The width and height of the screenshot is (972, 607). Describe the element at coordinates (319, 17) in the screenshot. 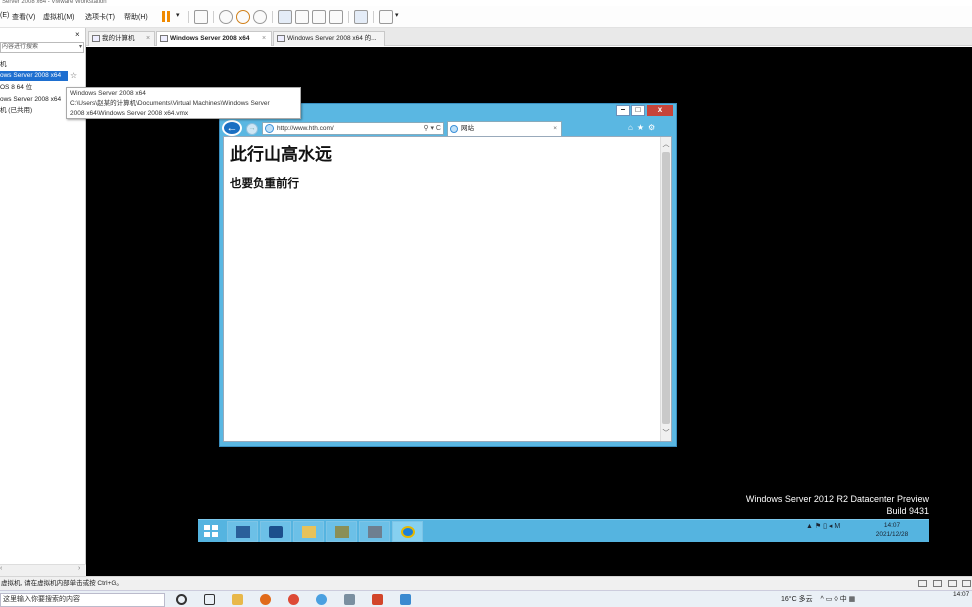

I see `fullscreen-icon` at that location.